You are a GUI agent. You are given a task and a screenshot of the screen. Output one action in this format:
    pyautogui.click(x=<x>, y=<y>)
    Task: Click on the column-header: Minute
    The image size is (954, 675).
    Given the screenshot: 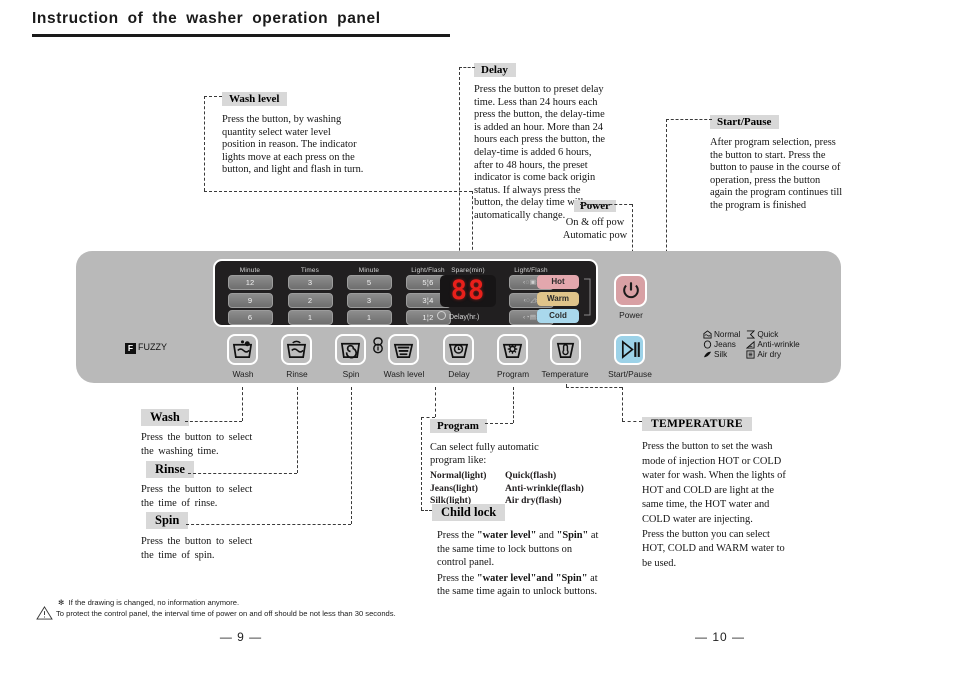 What is the action you would take?
    pyautogui.click(x=369, y=270)
    